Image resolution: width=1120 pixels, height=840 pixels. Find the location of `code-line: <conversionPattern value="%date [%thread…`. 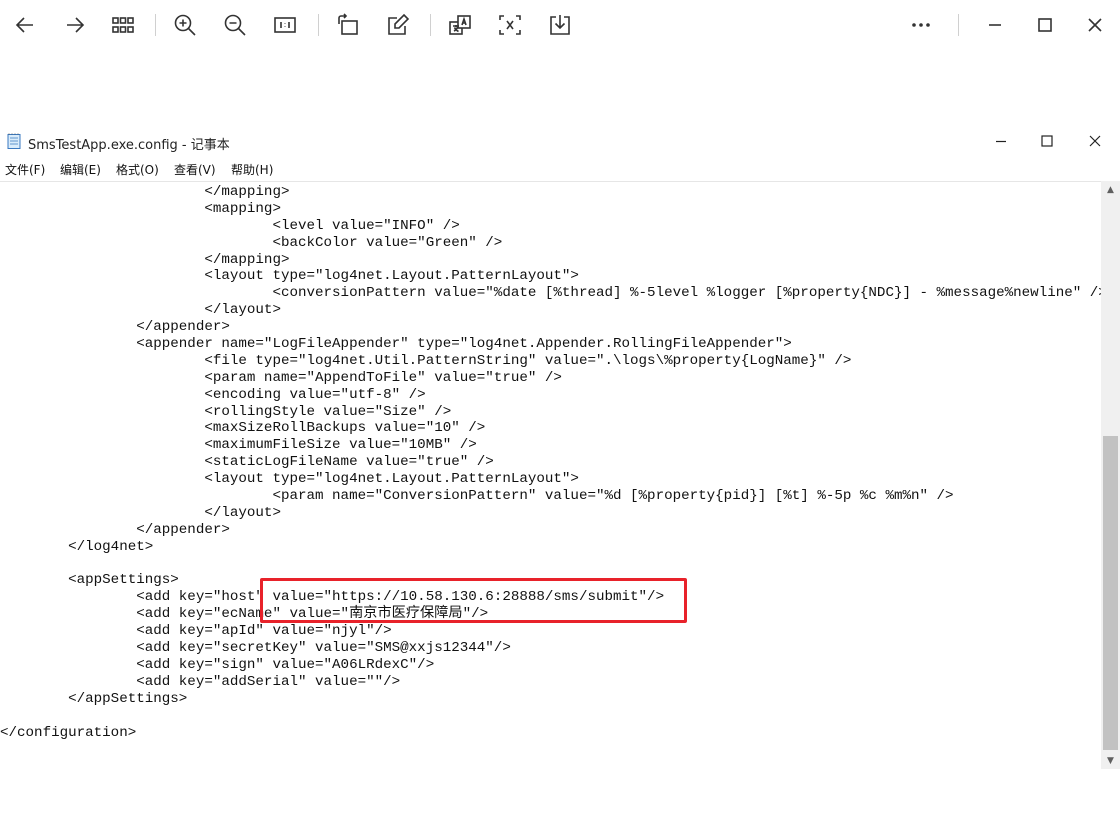

code-line: <conversionPattern value="%date [%thread… is located at coordinates (550, 293).